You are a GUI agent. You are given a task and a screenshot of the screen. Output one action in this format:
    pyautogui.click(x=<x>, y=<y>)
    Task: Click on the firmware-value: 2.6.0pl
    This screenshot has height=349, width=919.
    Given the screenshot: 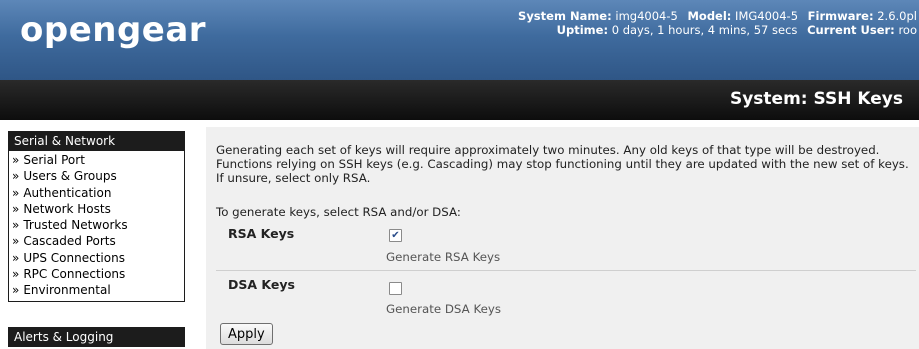 What is the action you would take?
    pyautogui.click(x=897, y=16)
    